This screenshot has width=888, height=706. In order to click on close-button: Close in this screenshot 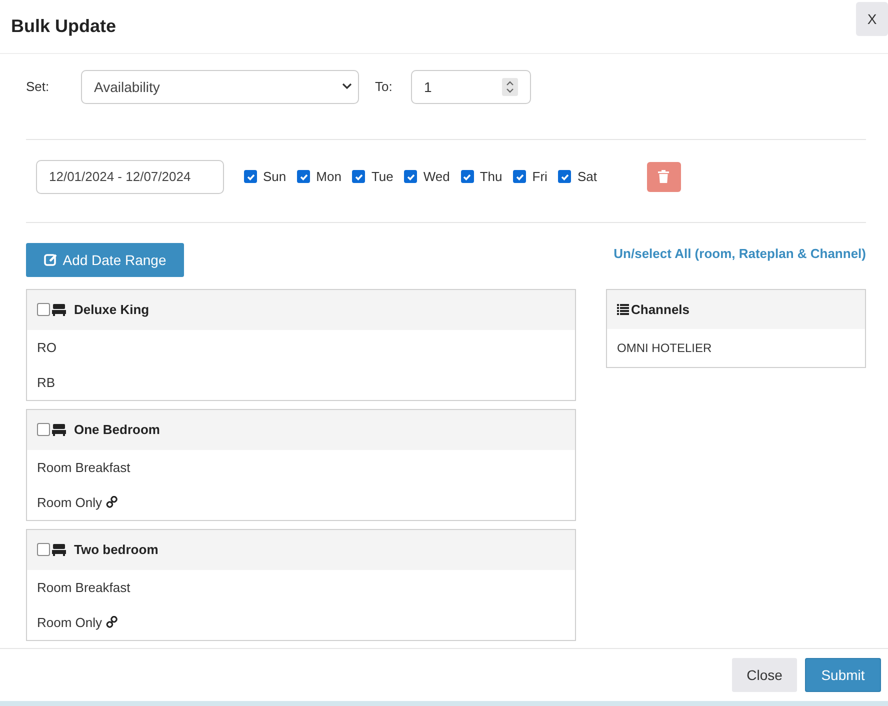, I will do `click(764, 675)`.